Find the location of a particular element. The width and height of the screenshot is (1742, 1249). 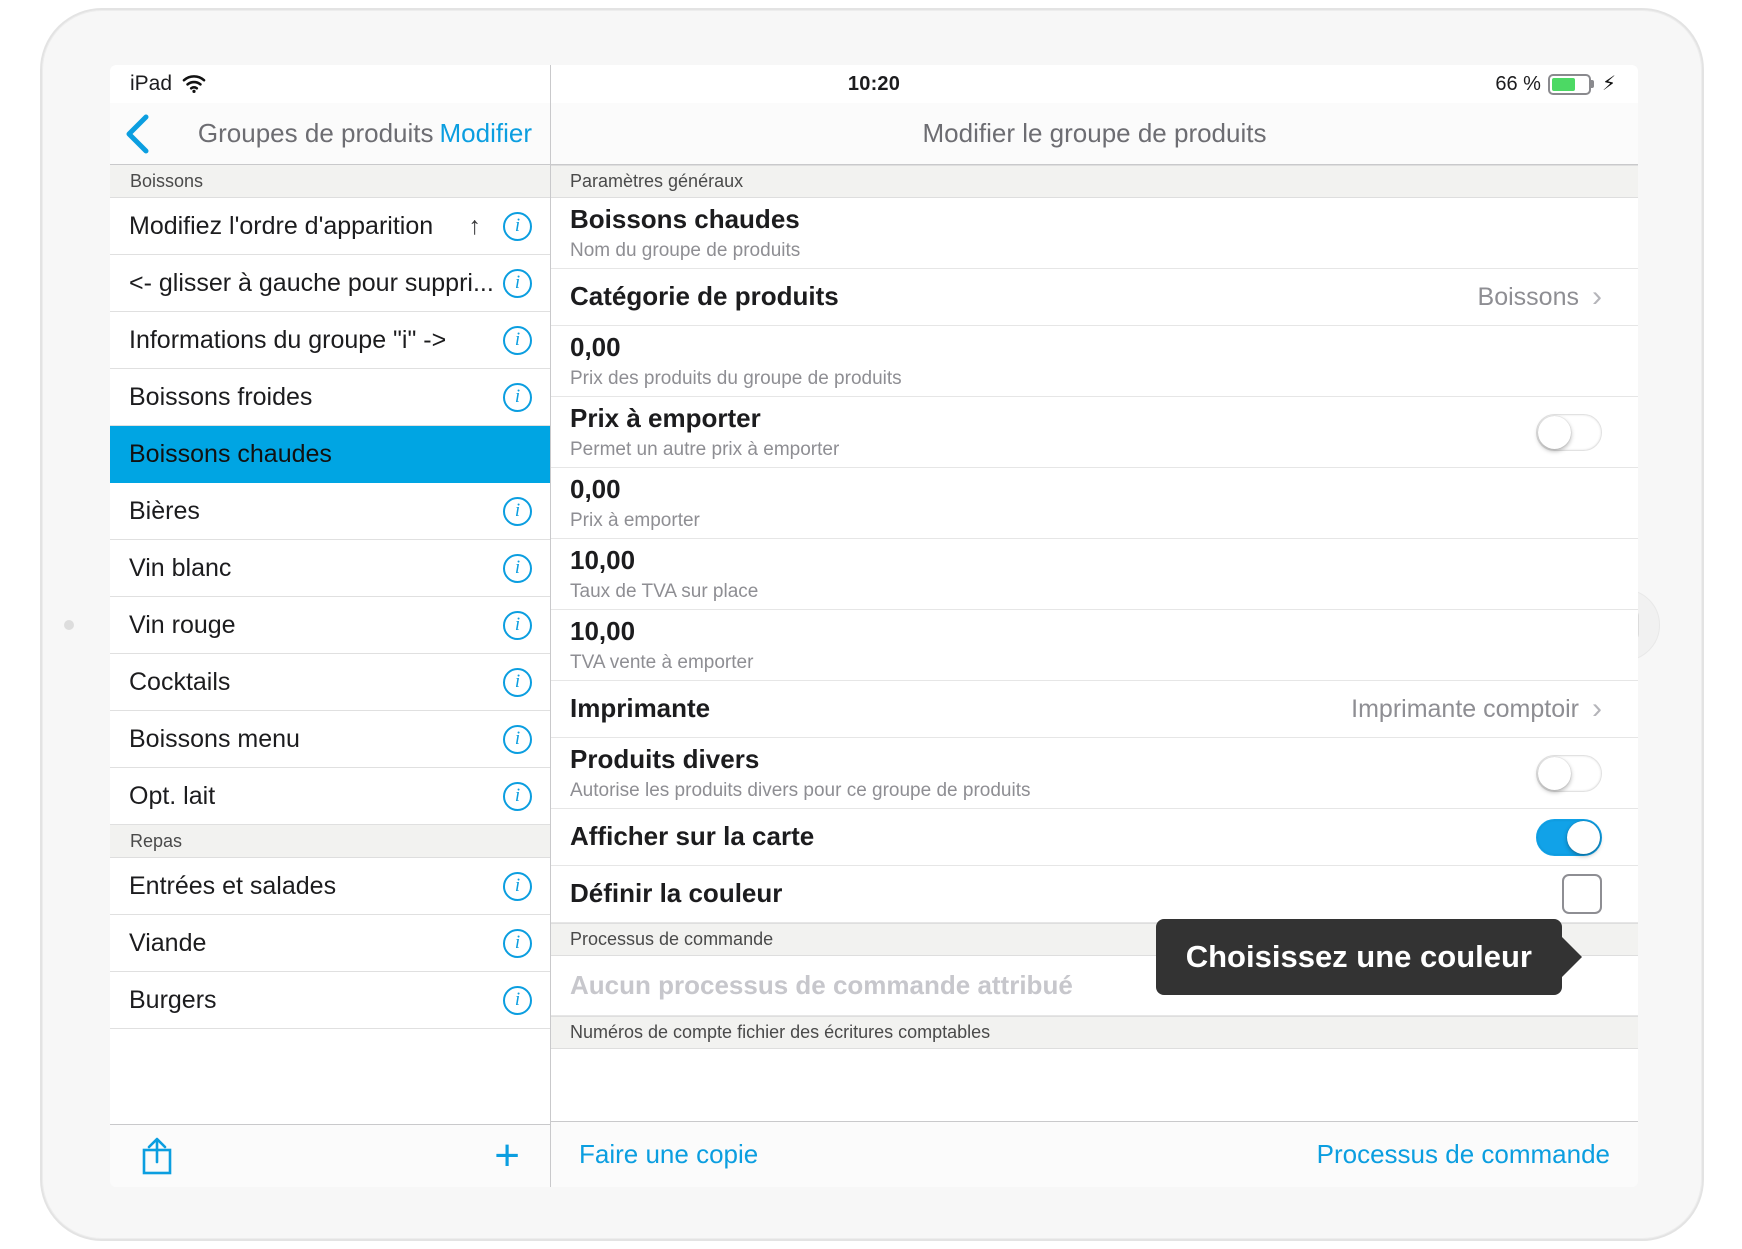

color-tooltip: Choisissez une couleur is located at coordinates (1358, 957).